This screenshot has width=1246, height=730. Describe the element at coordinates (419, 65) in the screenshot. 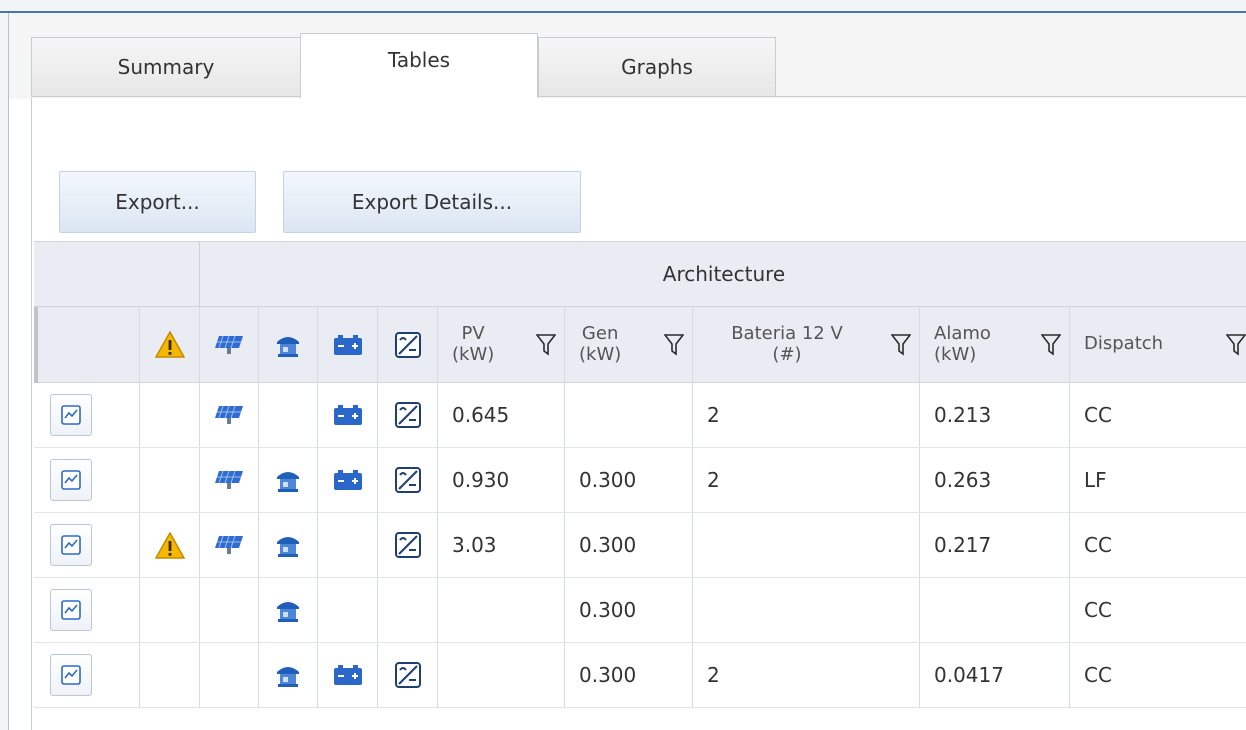

I see `tab-tables: Tables` at that location.